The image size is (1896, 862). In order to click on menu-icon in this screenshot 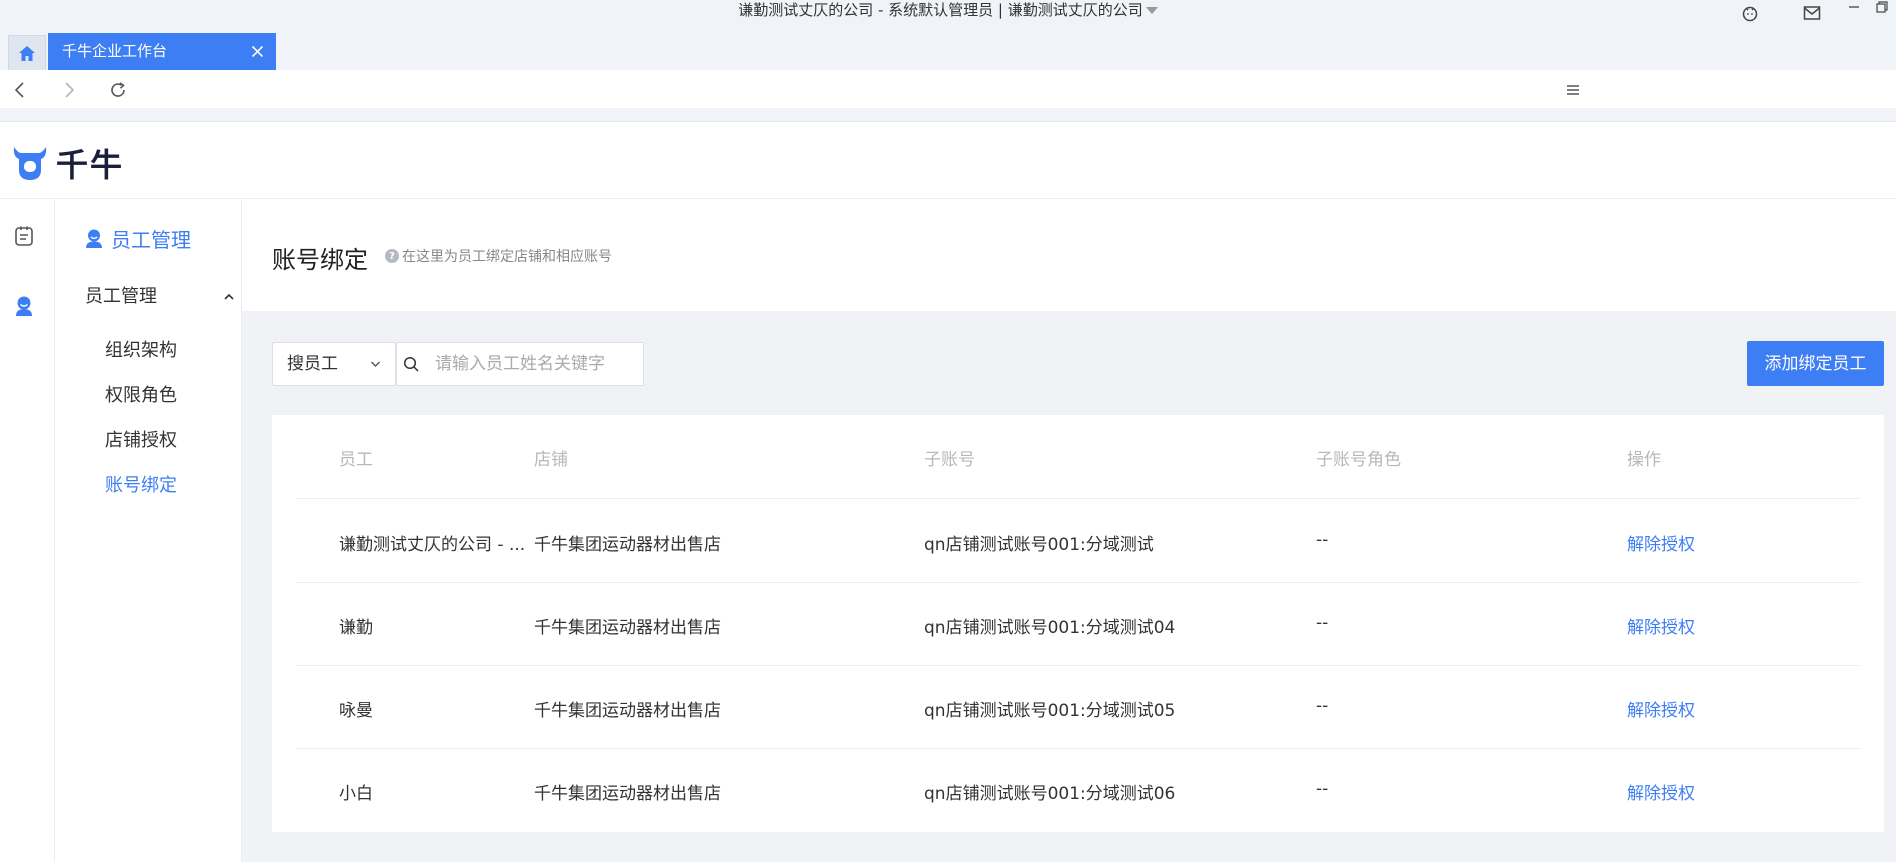, I will do `click(1573, 90)`.